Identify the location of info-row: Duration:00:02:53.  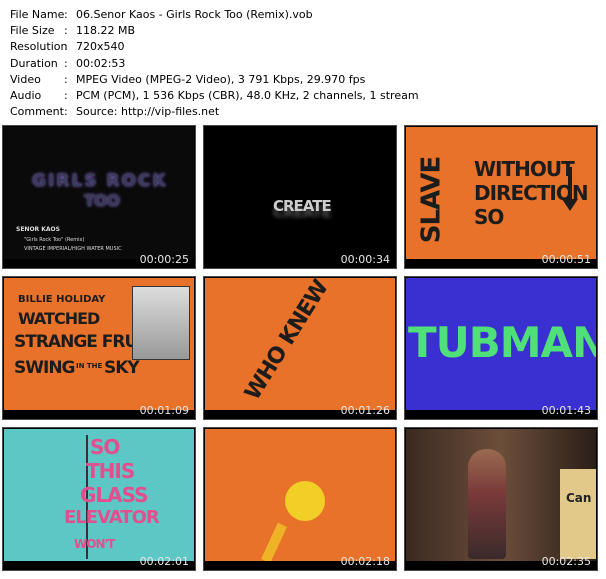
(214, 64).